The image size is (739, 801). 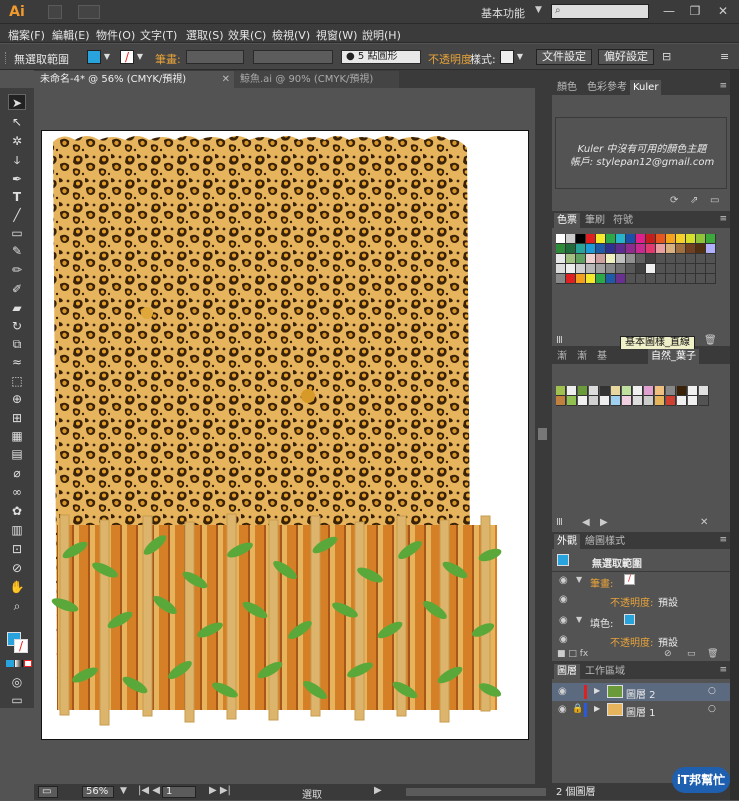 I want to click on minimize-button: —, so click(x=669, y=11).